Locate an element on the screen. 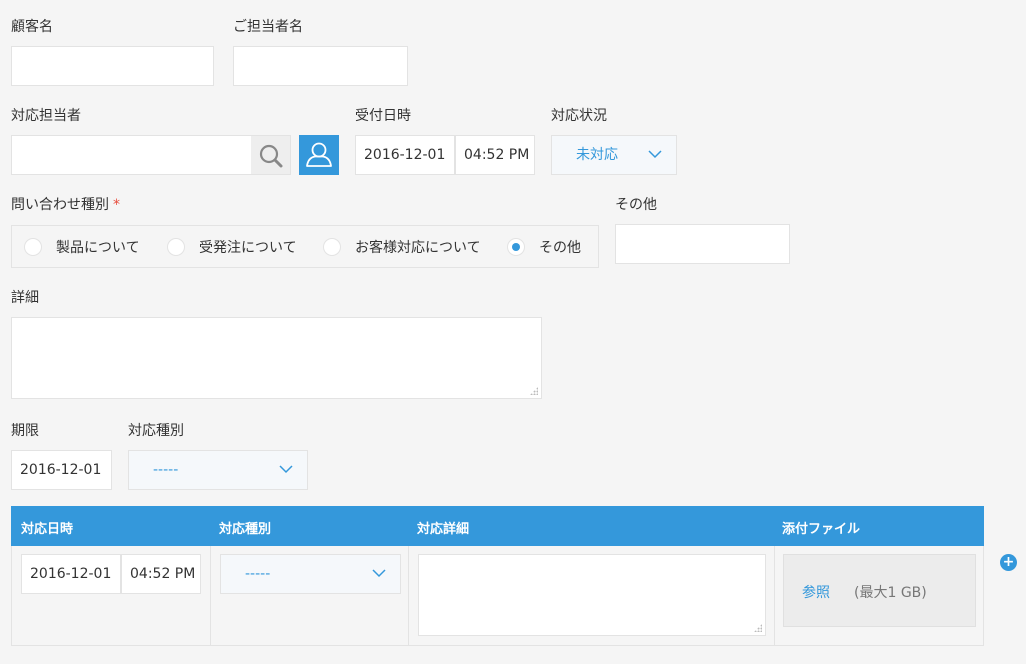  inquiry-type-label: 問い合わせ種別 * is located at coordinates (65, 205).